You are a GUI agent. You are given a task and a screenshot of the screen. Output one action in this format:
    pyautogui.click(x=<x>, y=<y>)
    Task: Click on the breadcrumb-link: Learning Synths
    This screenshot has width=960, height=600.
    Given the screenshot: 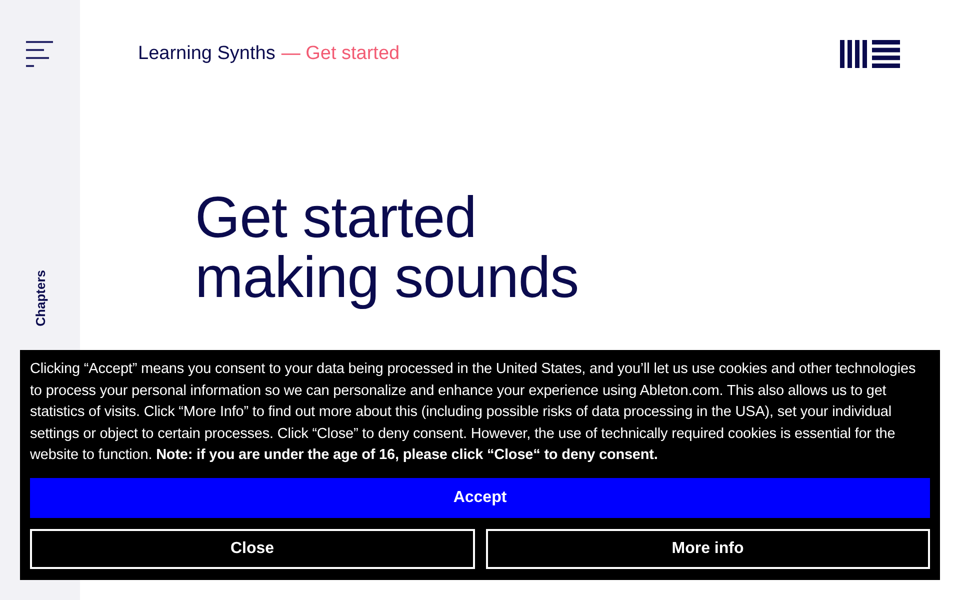 What is the action you would take?
    pyautogui.click(x=207, y=54)
    